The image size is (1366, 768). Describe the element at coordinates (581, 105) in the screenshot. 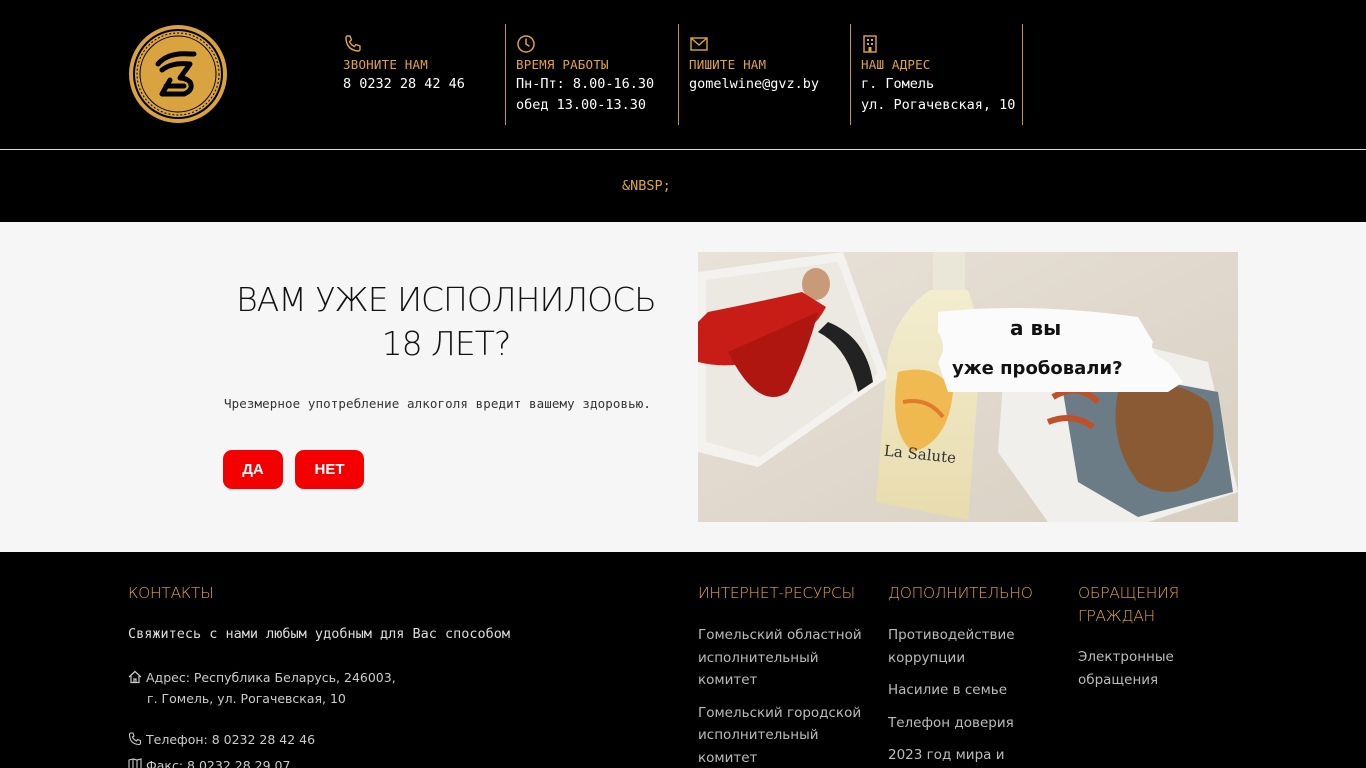

I see `hours-lunch: обед 13.00-13.30` at that location.